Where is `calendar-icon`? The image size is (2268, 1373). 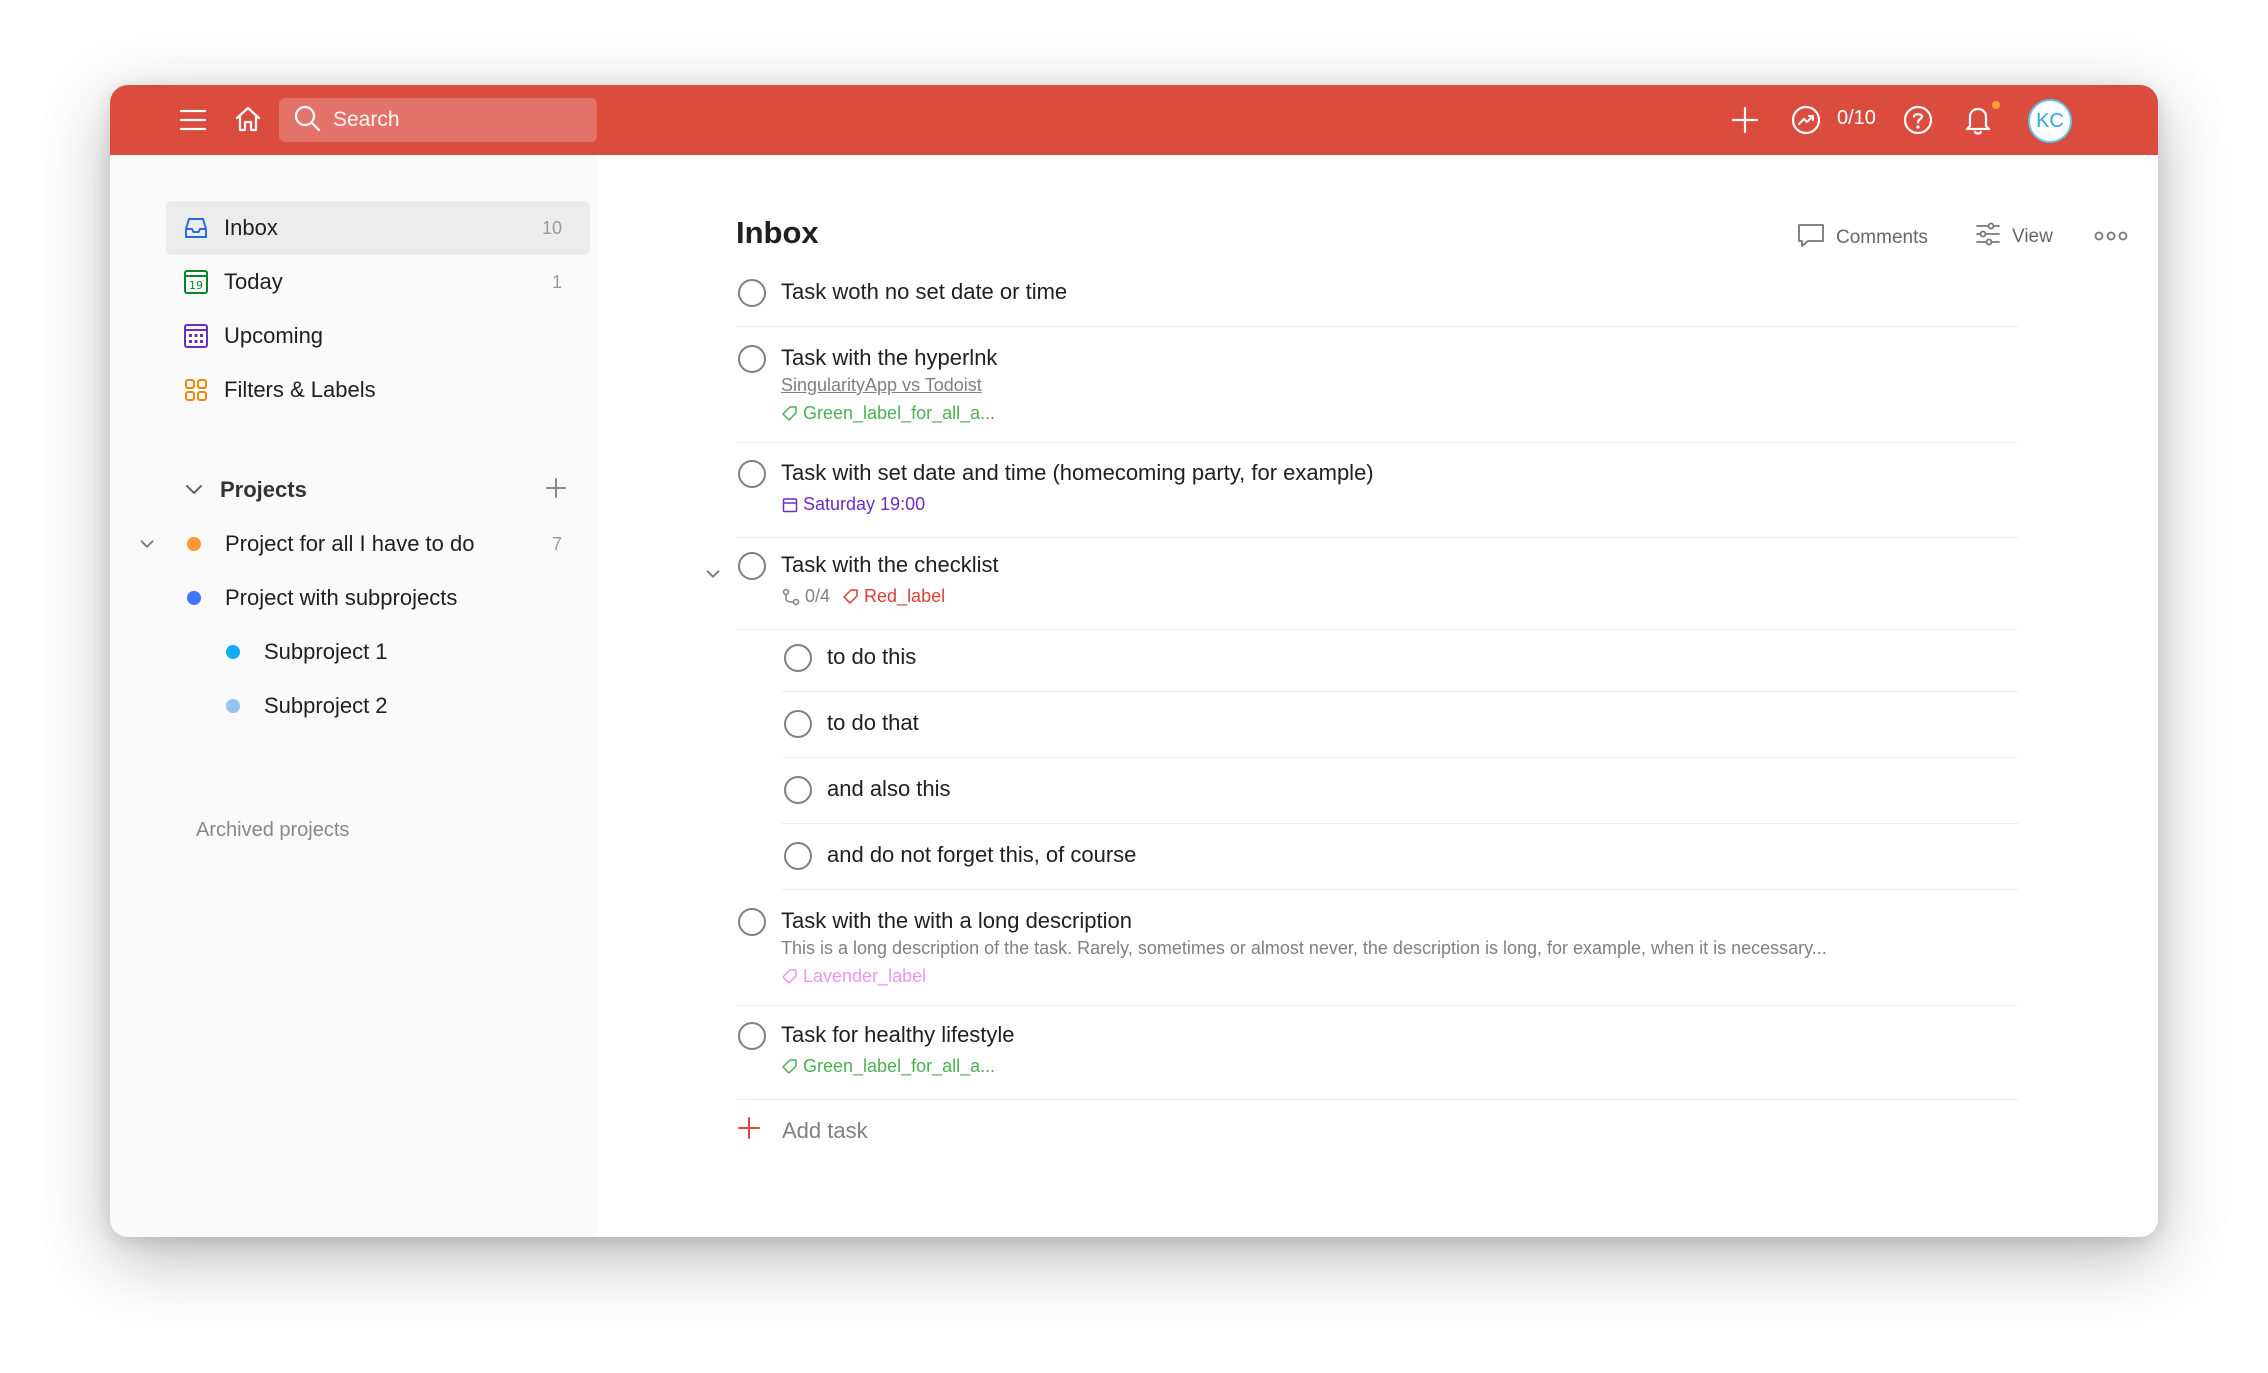 calendar-icon is located at coordinates (790, 504).